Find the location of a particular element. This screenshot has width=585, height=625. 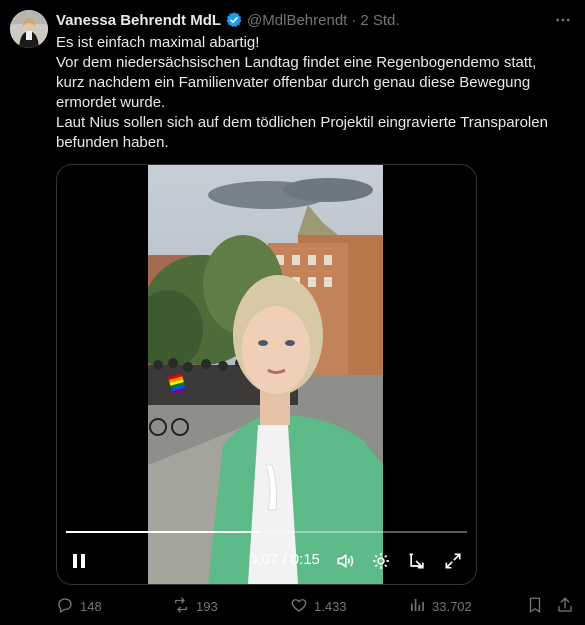

share-icon is located at coordinates (565, 606).